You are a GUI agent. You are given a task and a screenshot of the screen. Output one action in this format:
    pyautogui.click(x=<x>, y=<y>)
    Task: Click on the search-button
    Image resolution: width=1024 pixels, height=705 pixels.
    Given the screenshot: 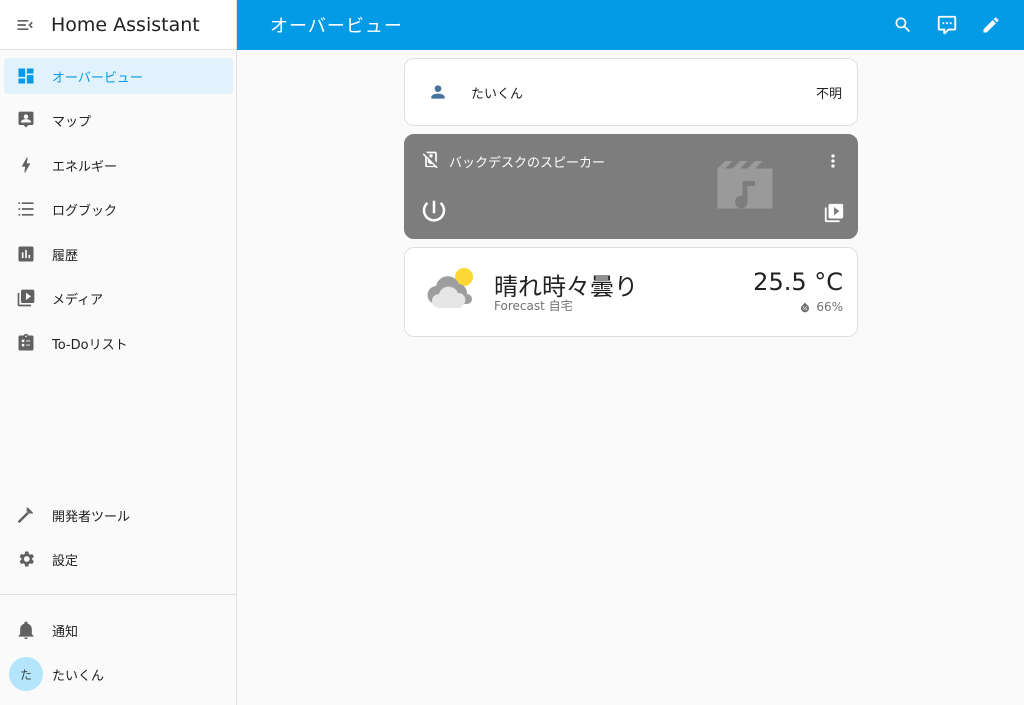 What is the action you would take?
    pyautogui.click(x=903, y=25)
    